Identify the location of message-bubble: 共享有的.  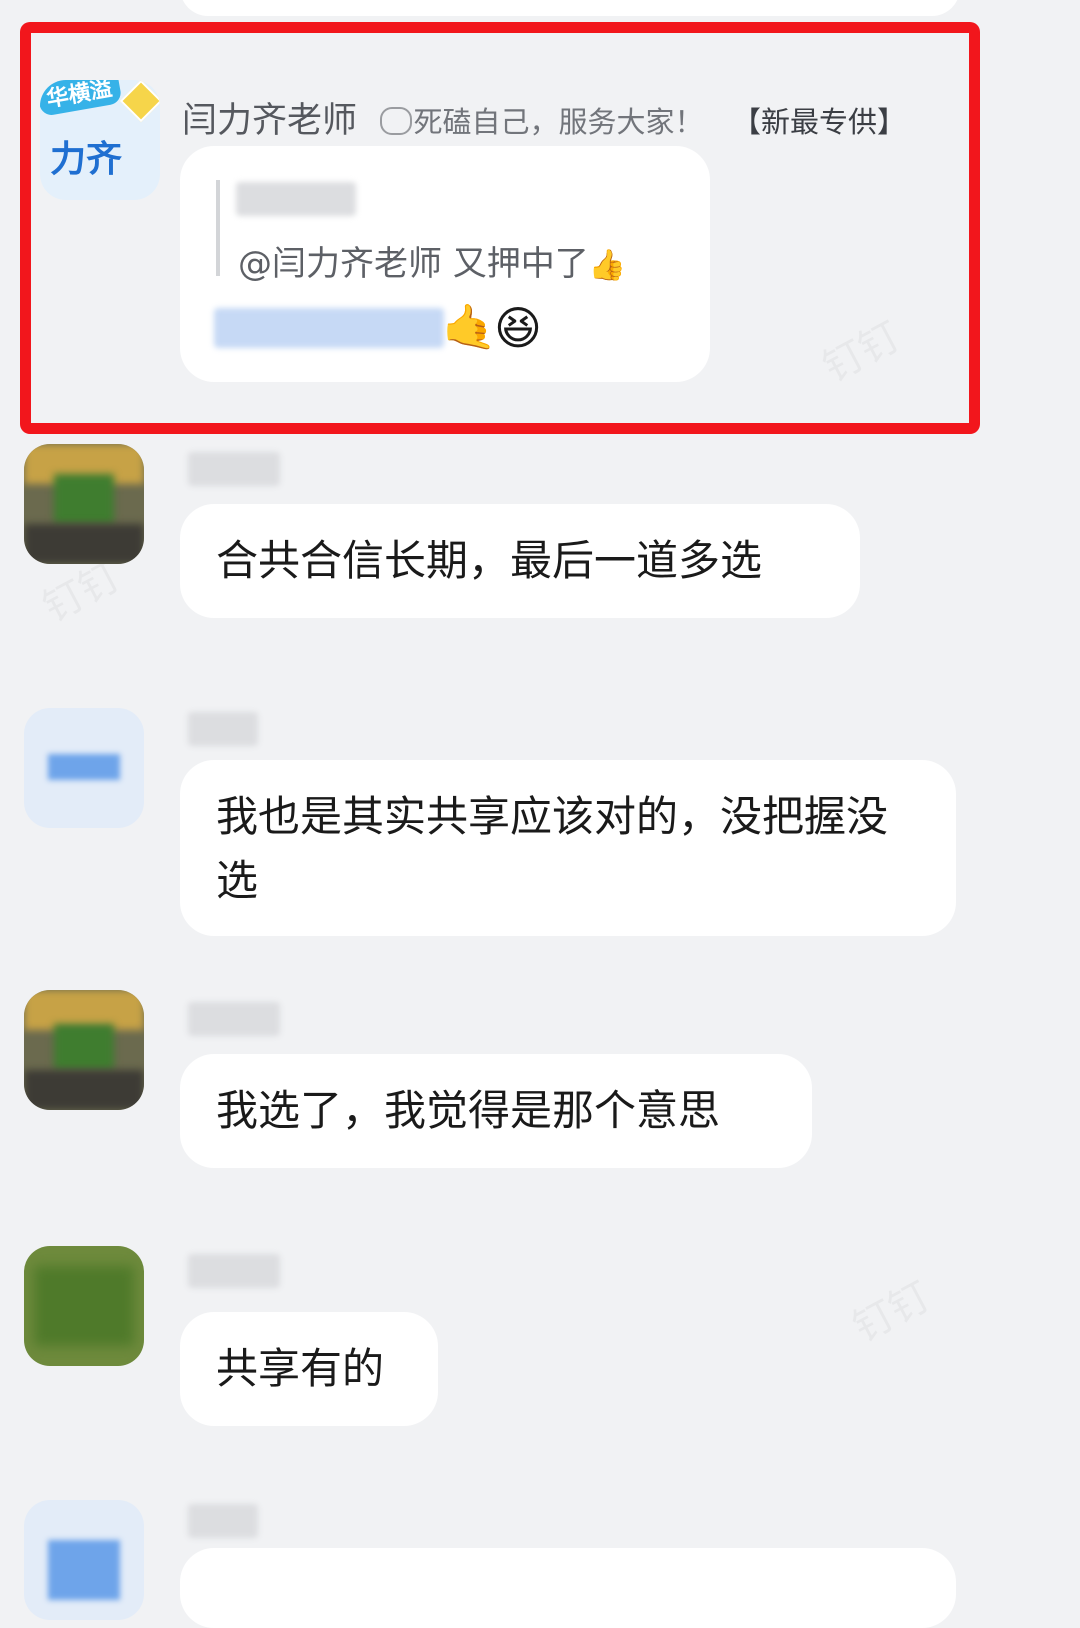
(309, 1369).